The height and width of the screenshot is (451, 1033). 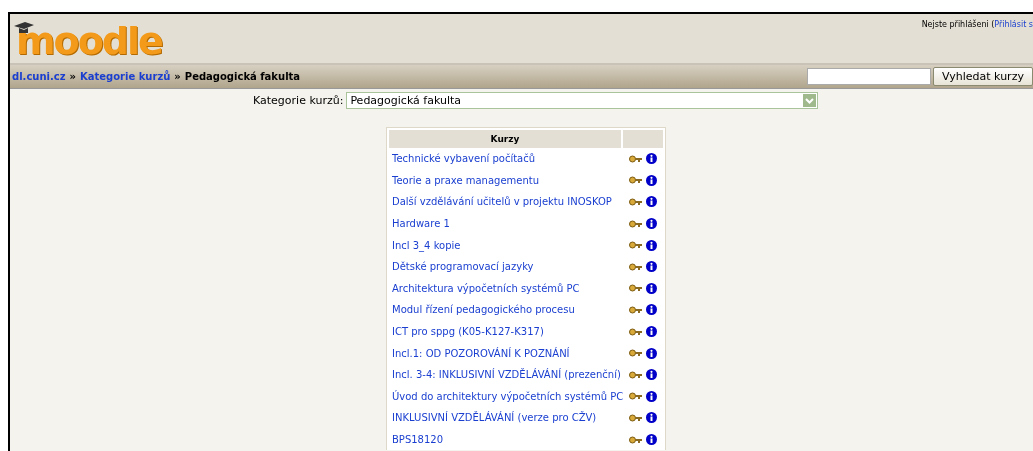 What do you see at coordinates (509, 202) in the screenshot?
I see `course-link: Další vzdělávání učitelů v projektu INOSKOP` at bounding box center [509, 202].